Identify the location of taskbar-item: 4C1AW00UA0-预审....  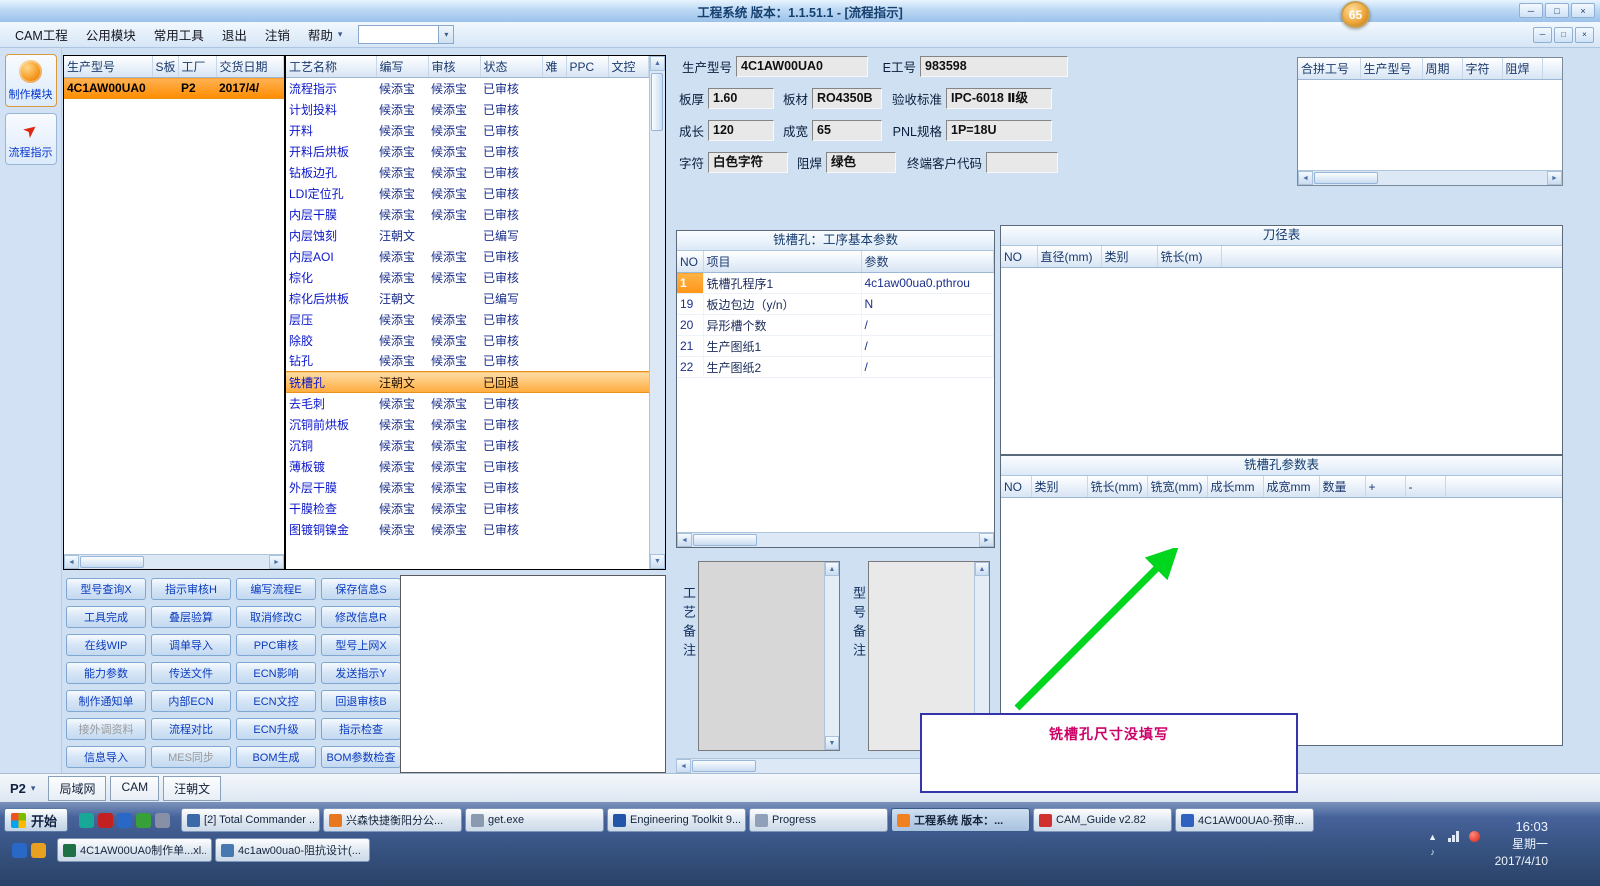
(1245, 820).